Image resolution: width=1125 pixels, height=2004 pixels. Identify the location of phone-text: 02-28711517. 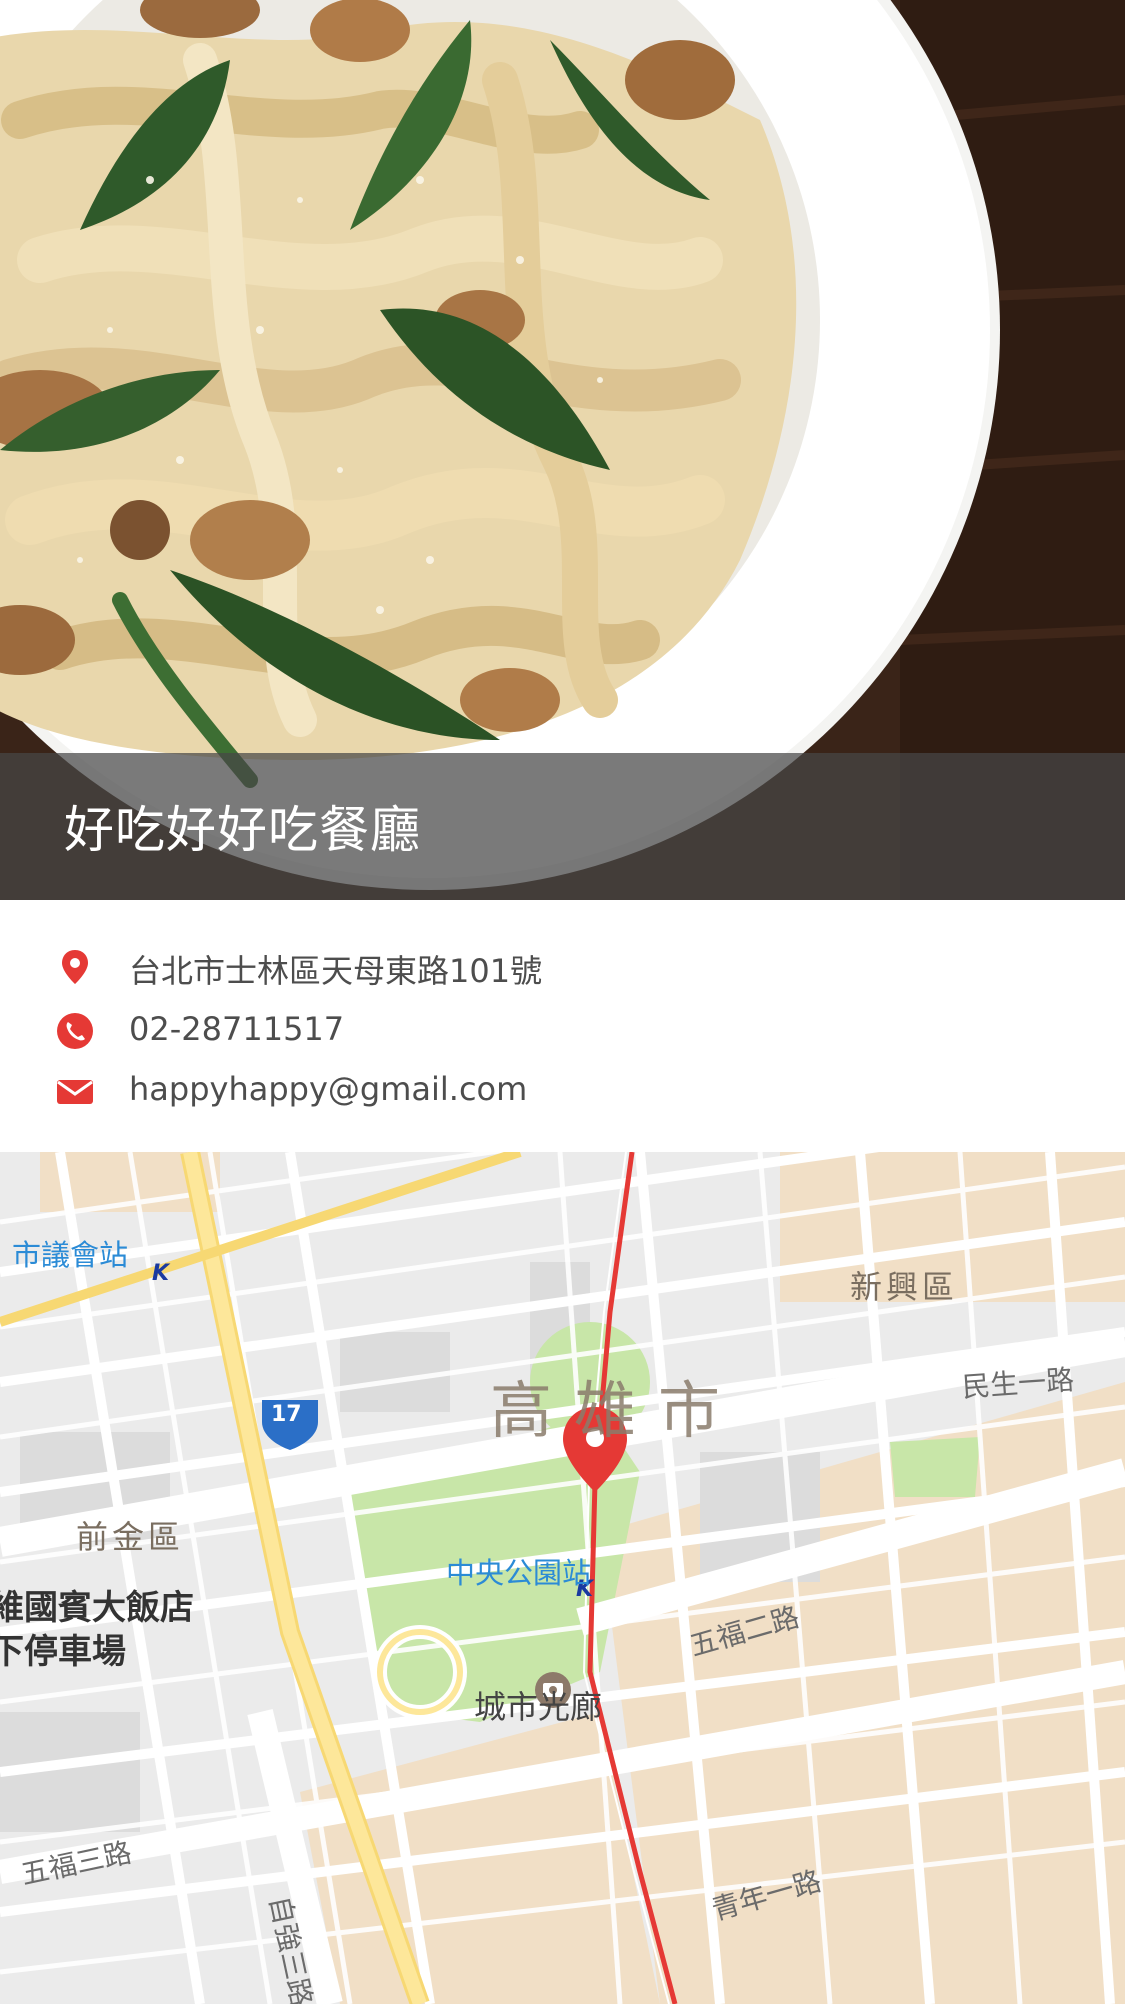
(237, 1029).